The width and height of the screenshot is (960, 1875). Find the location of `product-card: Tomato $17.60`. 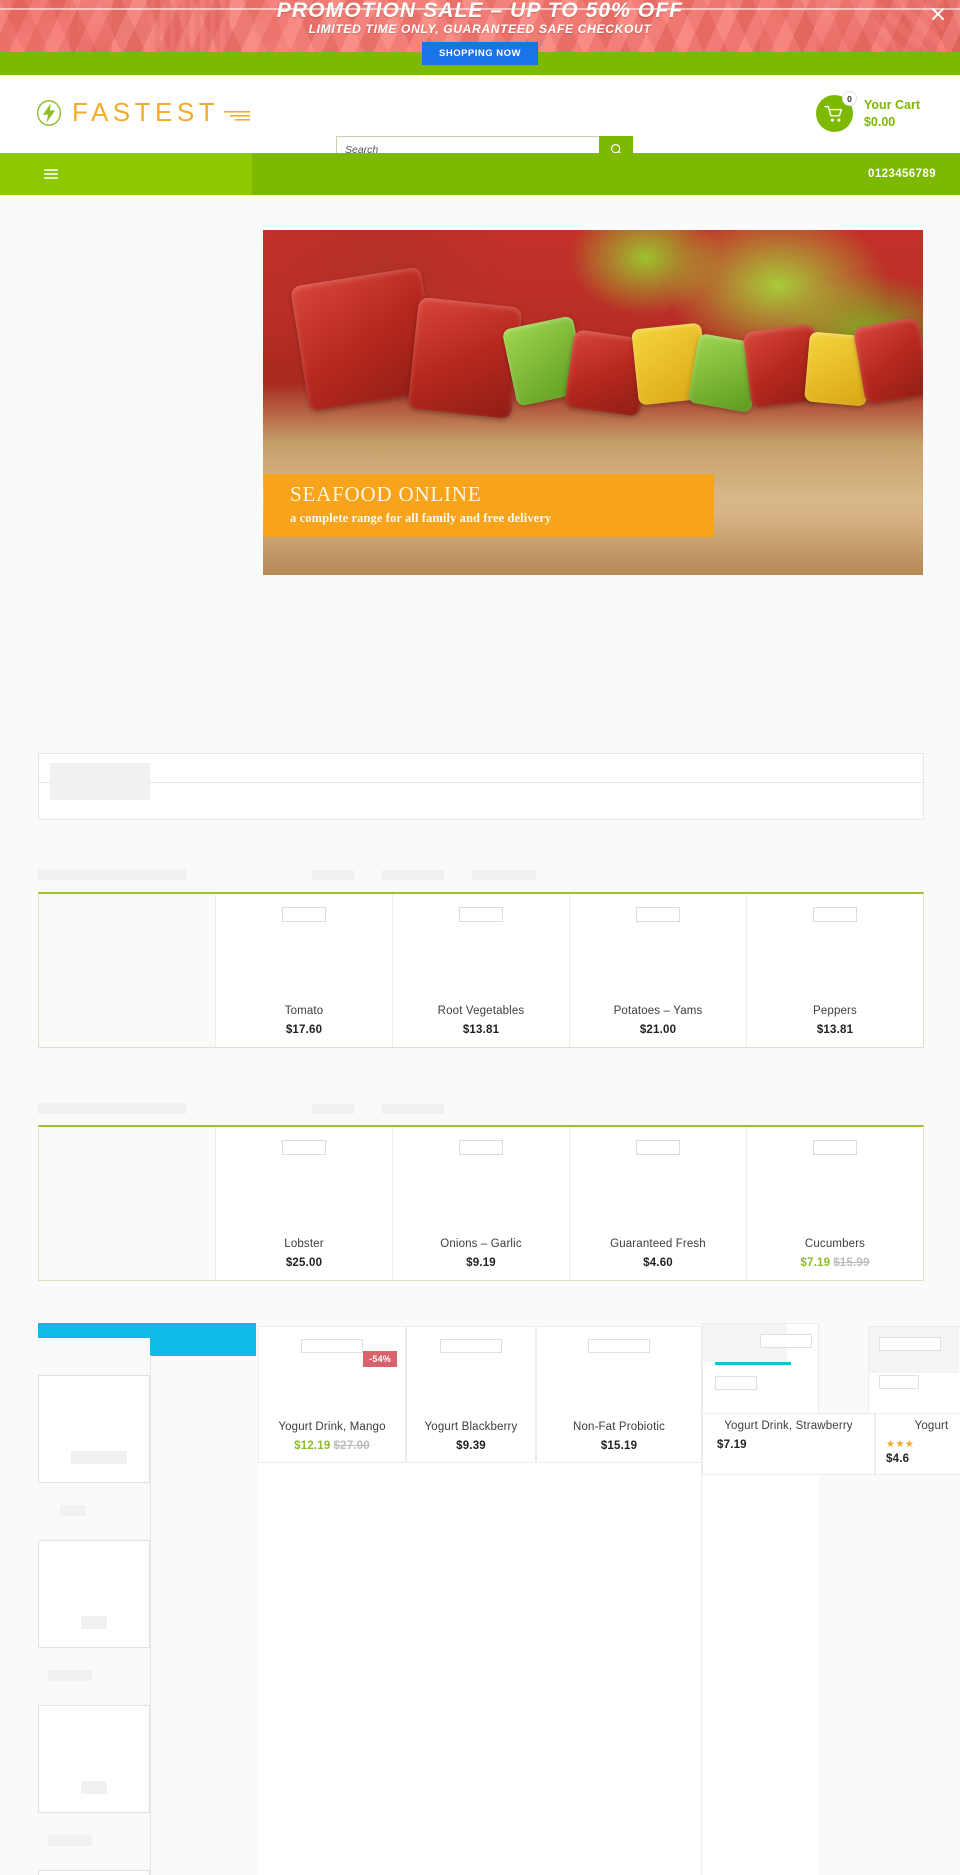

product-card: Tomato $17.60 is located at coordinates (304, 970).